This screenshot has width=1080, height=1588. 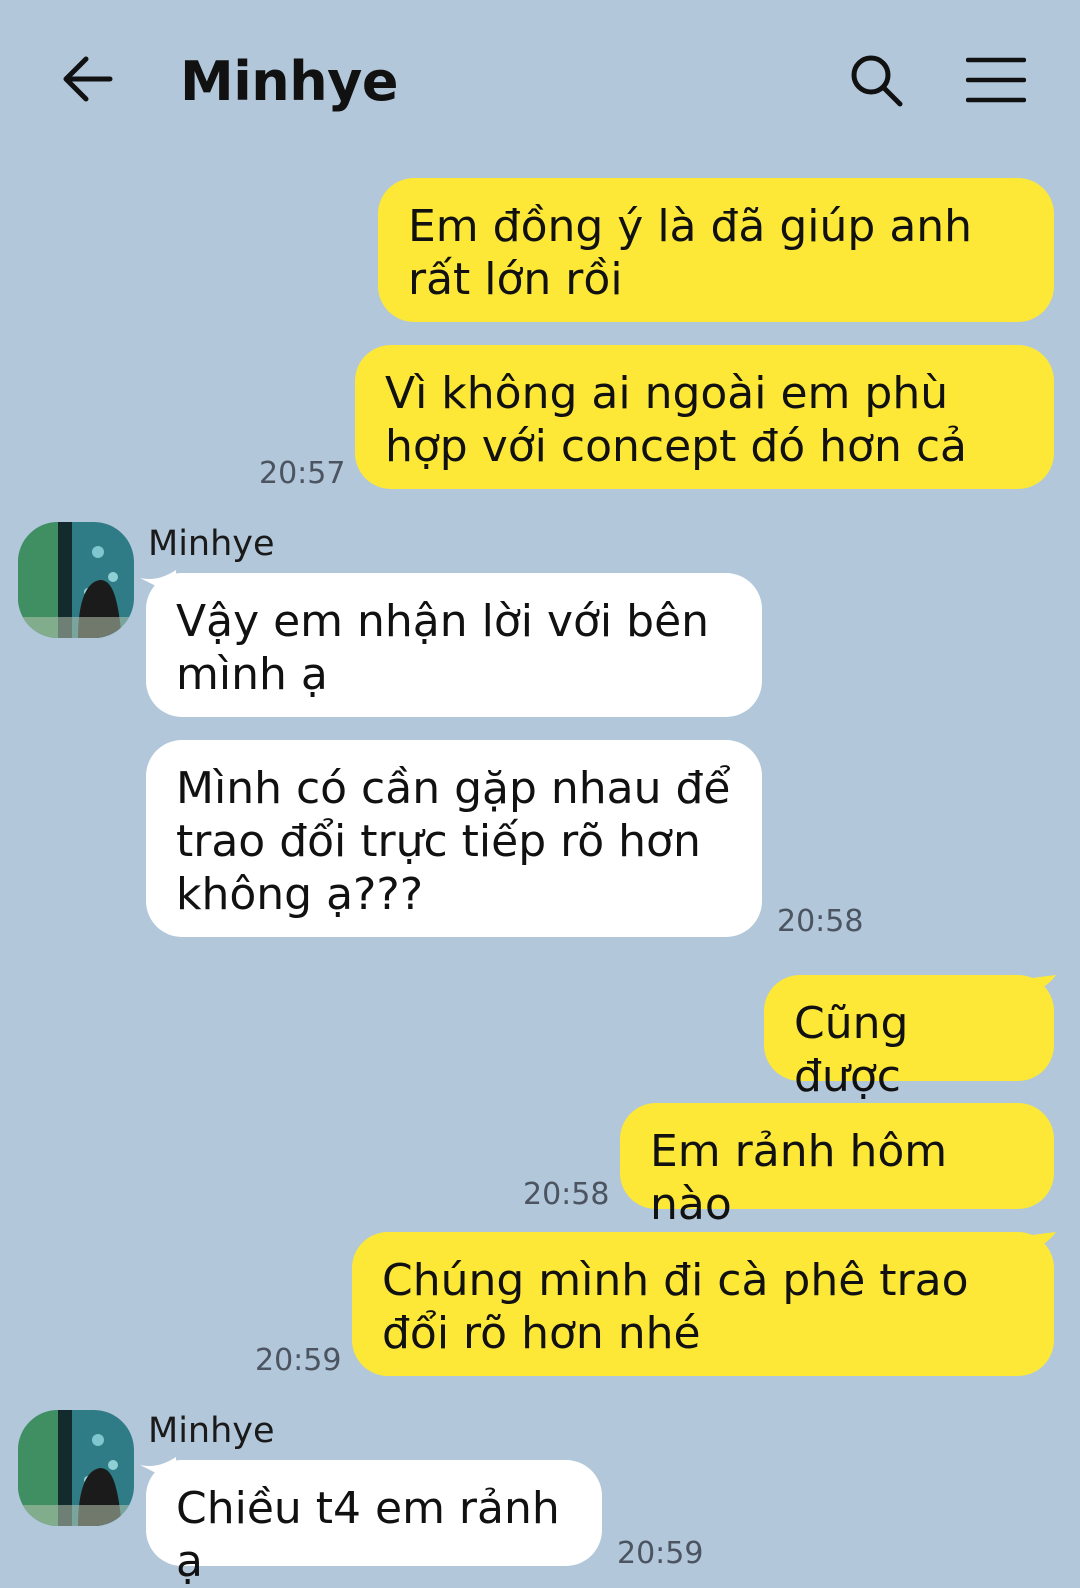 I want to click on their-message-bubble: Vậy em nhận lời với bên mình ạ, so click(x=454, y=645).